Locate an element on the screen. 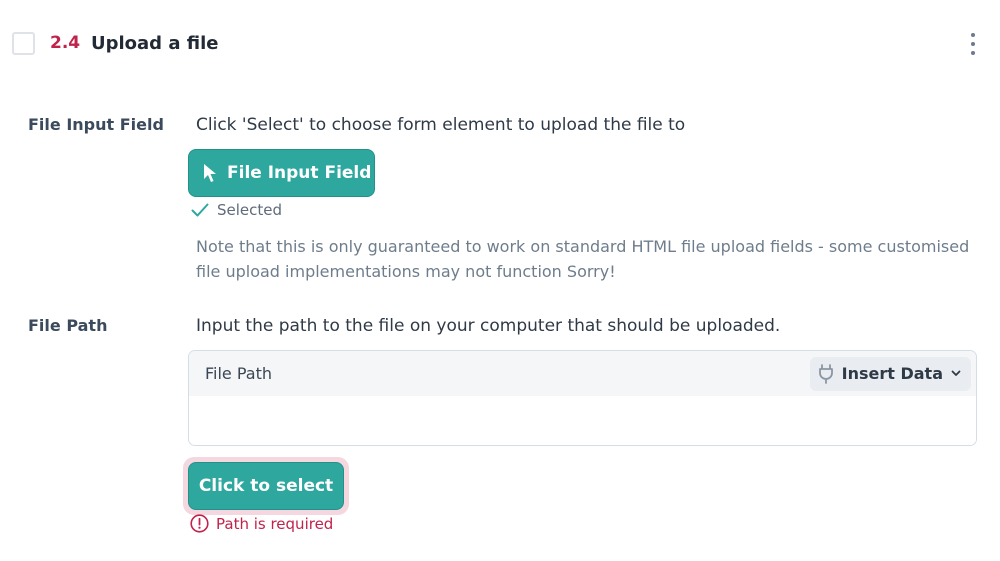 The height and width of the screenshot is (561, 1000). file-path-field-label: File Path is located at coordinates (239, 373).